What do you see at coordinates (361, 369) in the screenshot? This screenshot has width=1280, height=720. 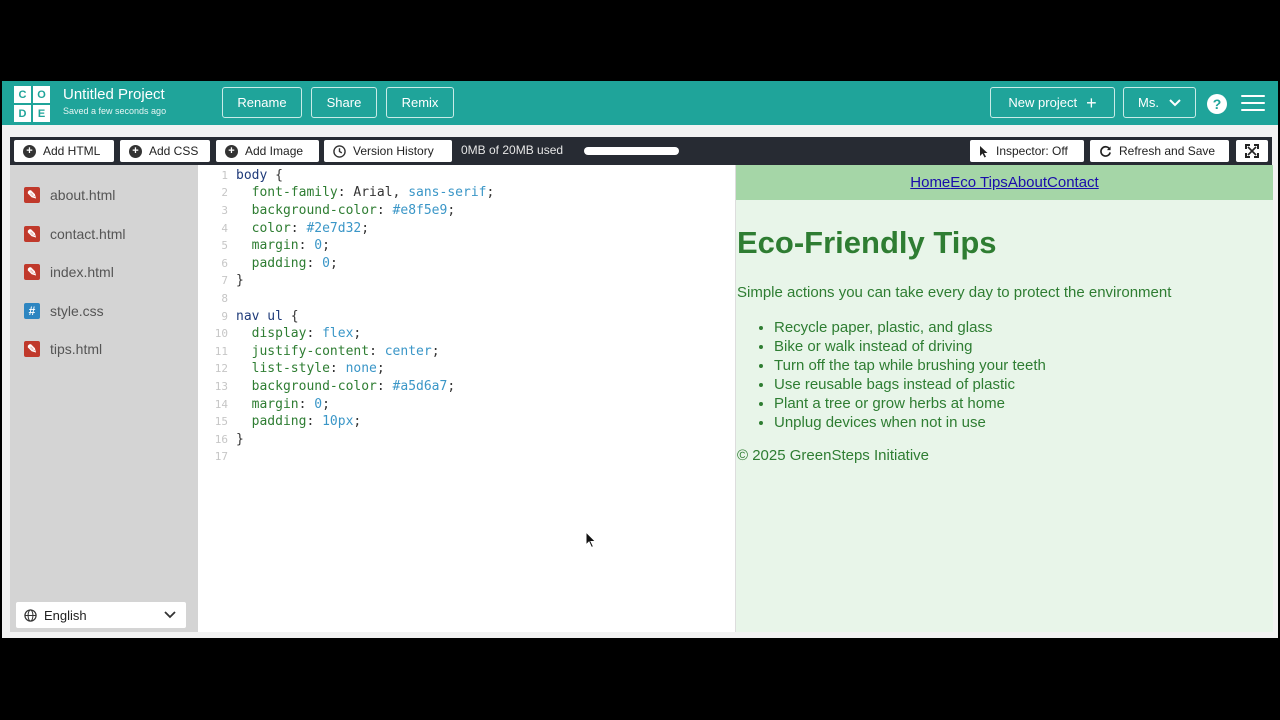 I see `code-token: none` at bounding box center [361, 369].